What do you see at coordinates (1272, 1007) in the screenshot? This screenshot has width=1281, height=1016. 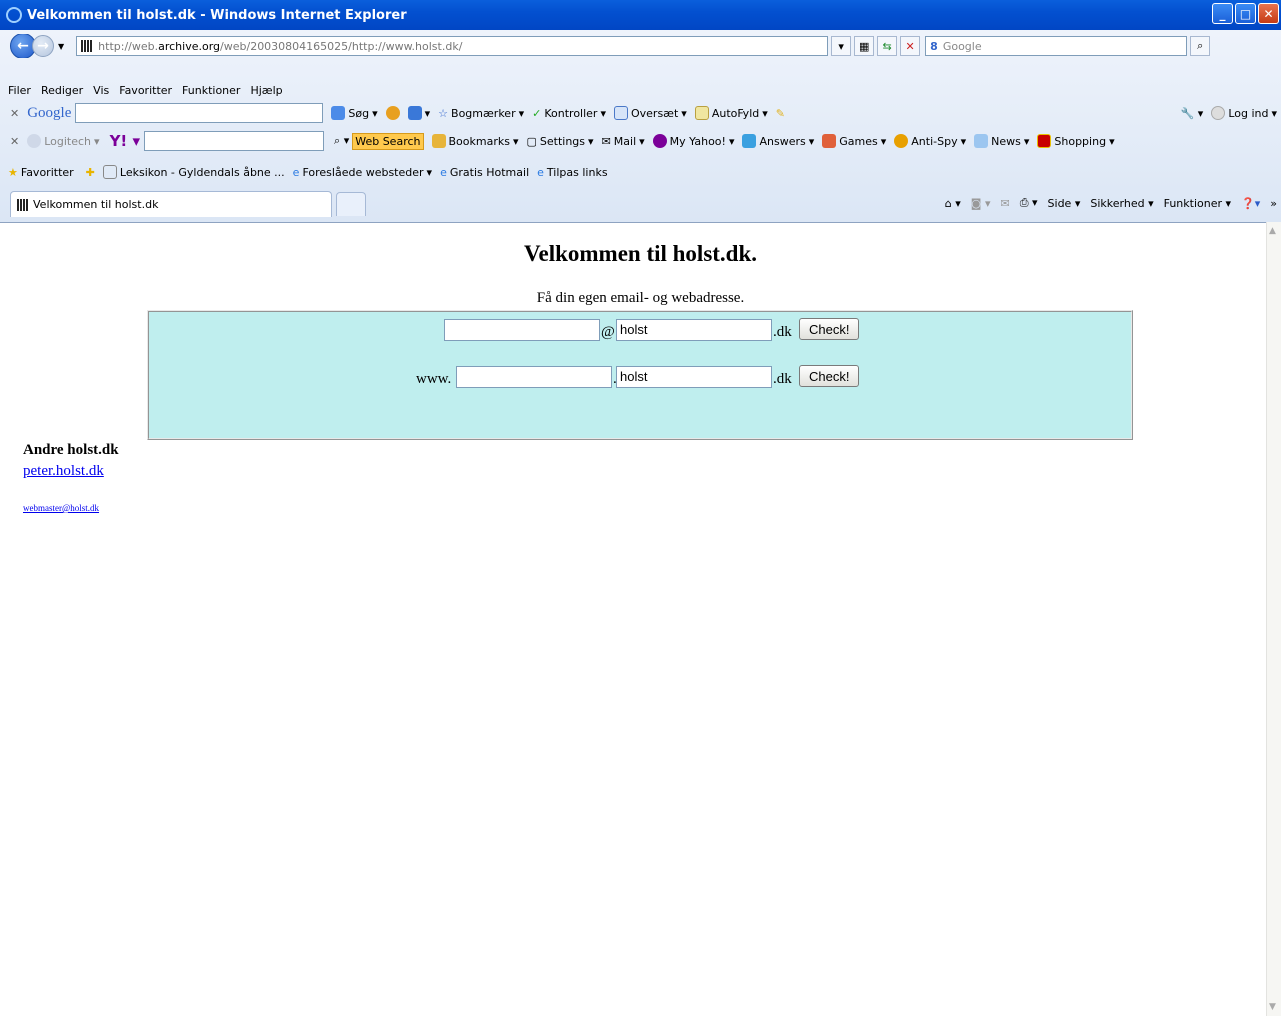 I see `scroll-down-icon: ▼` at bounding box center [1272, 1007].